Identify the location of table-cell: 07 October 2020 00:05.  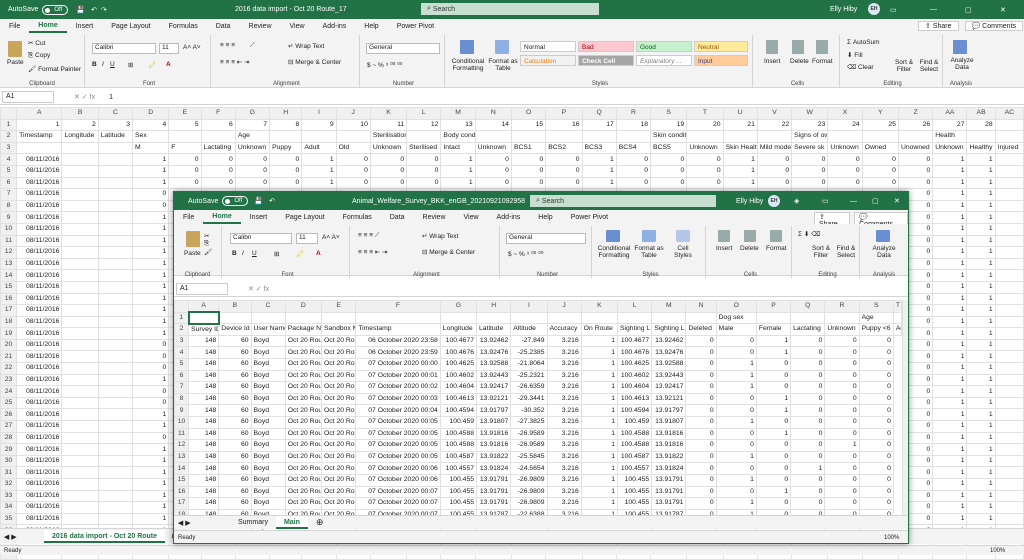
(398, 434).